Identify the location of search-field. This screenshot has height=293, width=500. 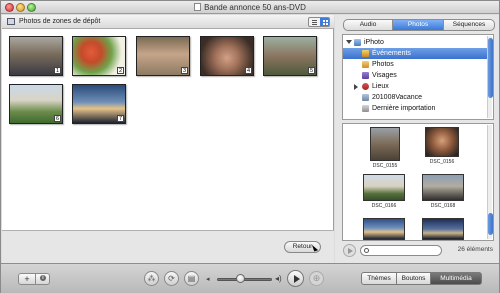
(401, 250).